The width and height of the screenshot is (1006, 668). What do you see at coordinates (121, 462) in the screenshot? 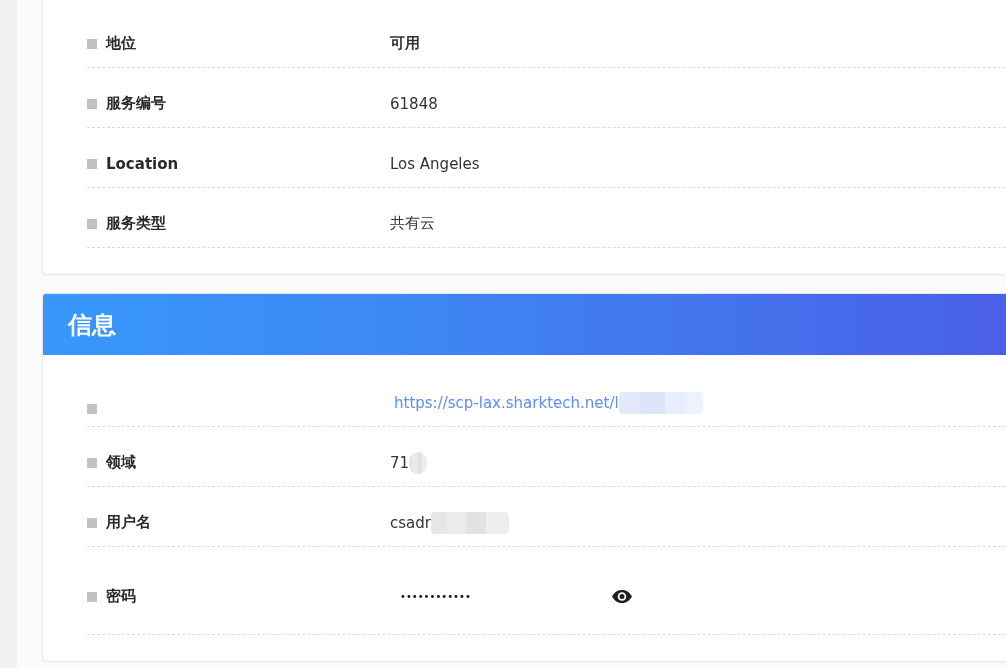
I see `field-label: 领域` at bounding box center [121, 462].